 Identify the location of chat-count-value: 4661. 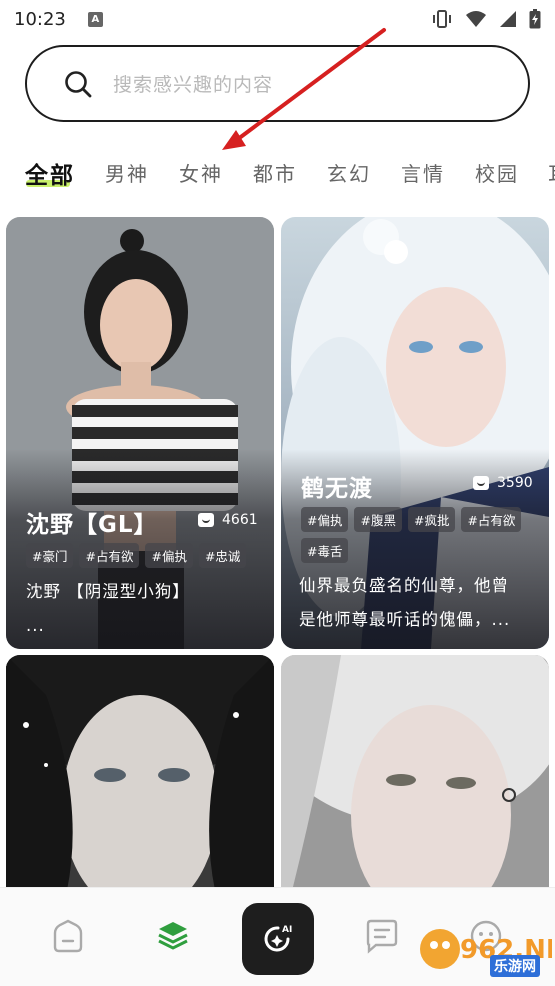
(240, 520).